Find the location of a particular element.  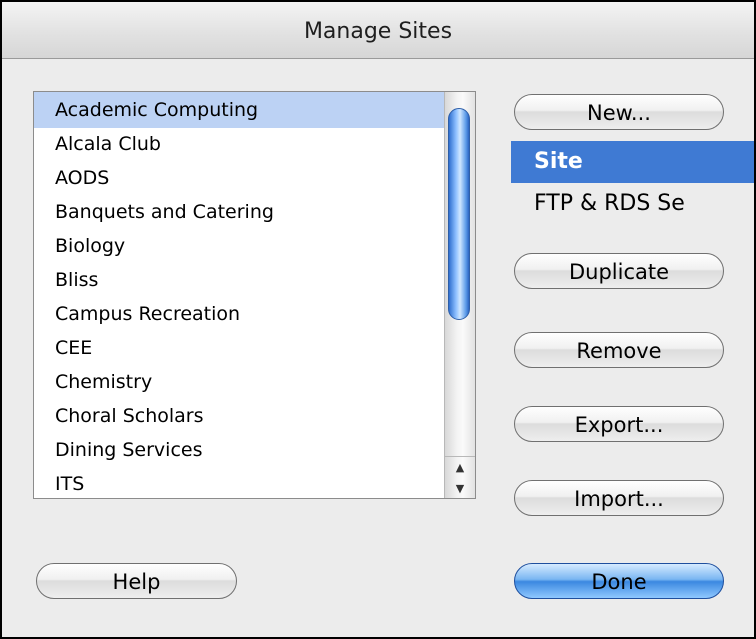

menu-item-ftp-rds-server: FTP & RDS Se is located at coordinates (632, 204).